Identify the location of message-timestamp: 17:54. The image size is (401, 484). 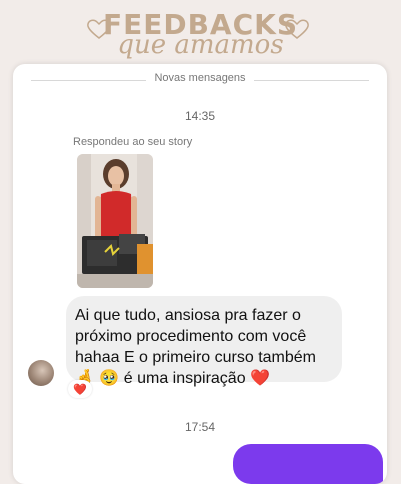
(200, 427).